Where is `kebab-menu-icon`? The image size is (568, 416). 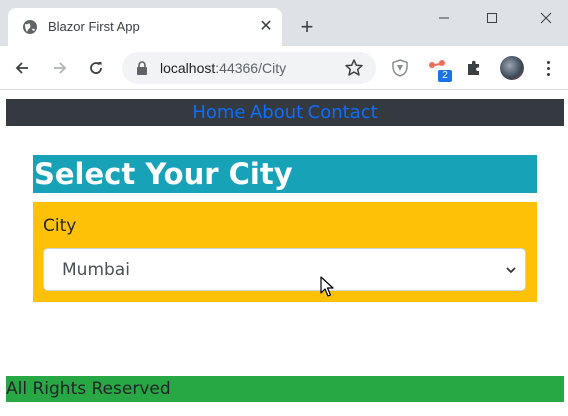
kebab-menu-icon is located at coordinates (548, 68).